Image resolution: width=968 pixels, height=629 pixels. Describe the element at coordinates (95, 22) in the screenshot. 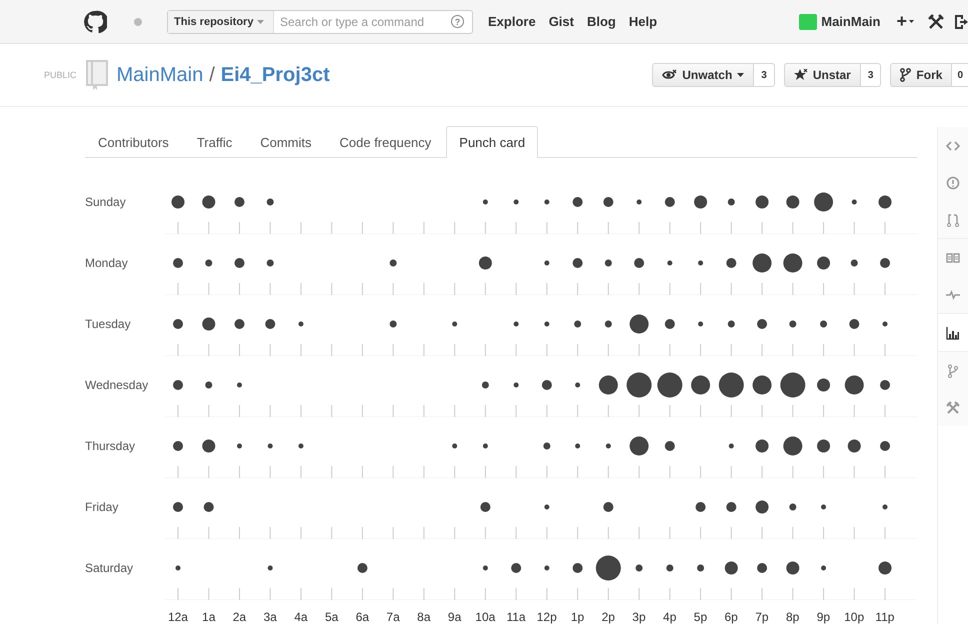

I see `logo-icon` at that location.